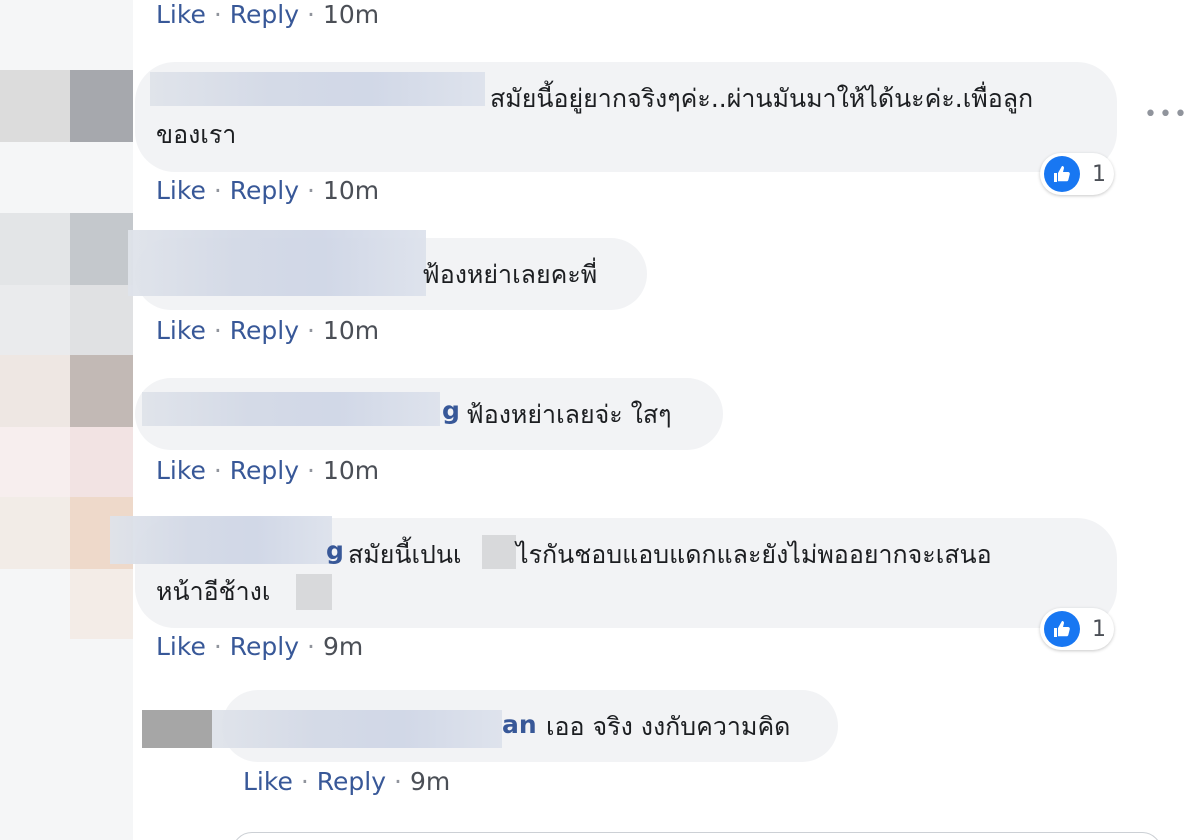  Describe the element at coordinates (405, 554) in the screenshot. I see `comment-text: สมัยนี้เปนเ` at that location.